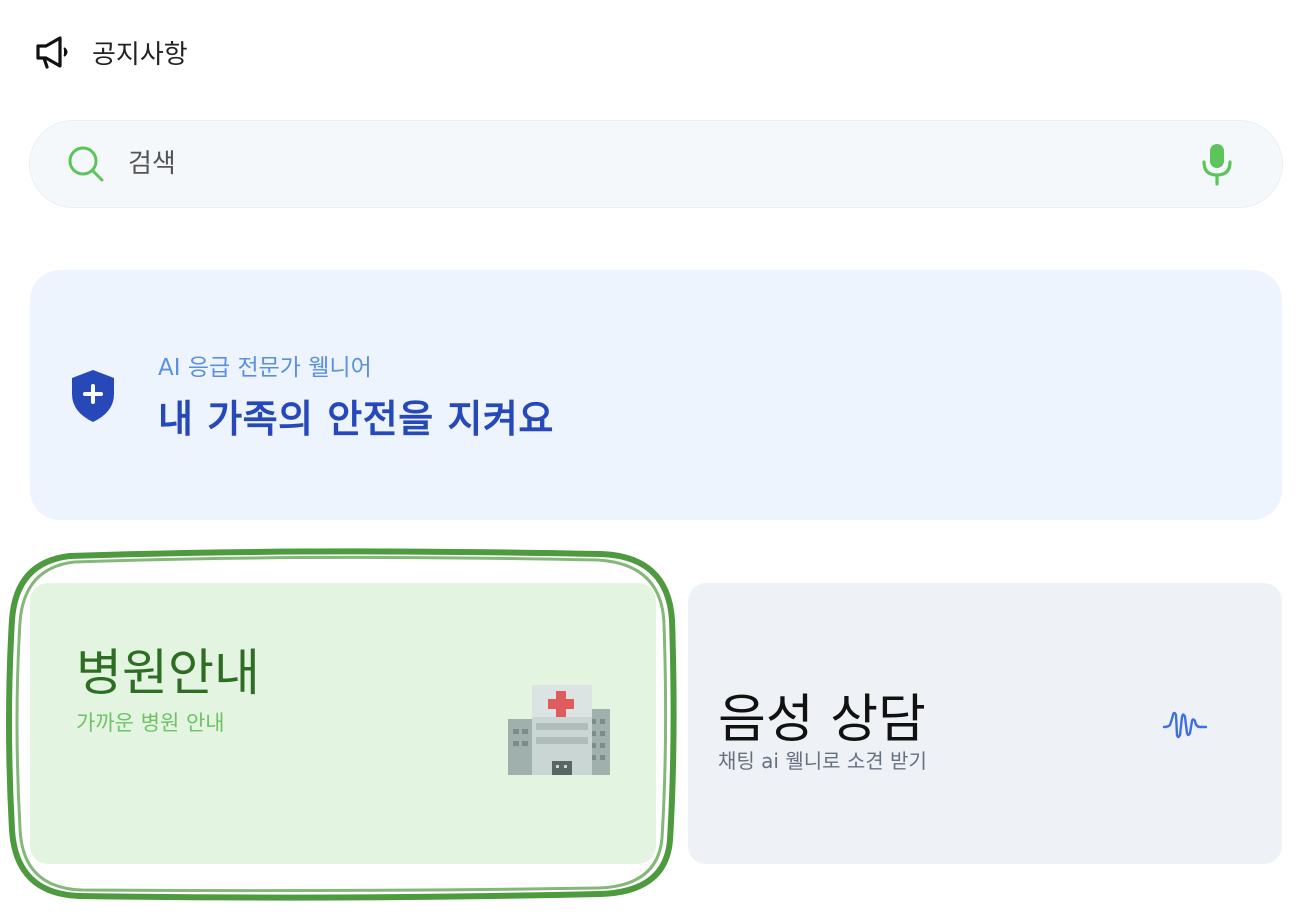  I want to click on banner-subtitle: AI 응급 전문가 웰니어, so click(265, 368).